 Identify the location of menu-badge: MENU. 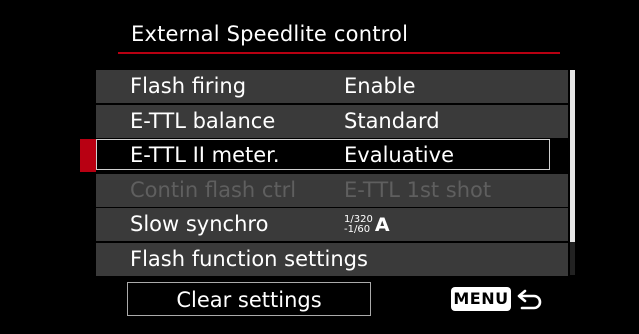
(481, 299).